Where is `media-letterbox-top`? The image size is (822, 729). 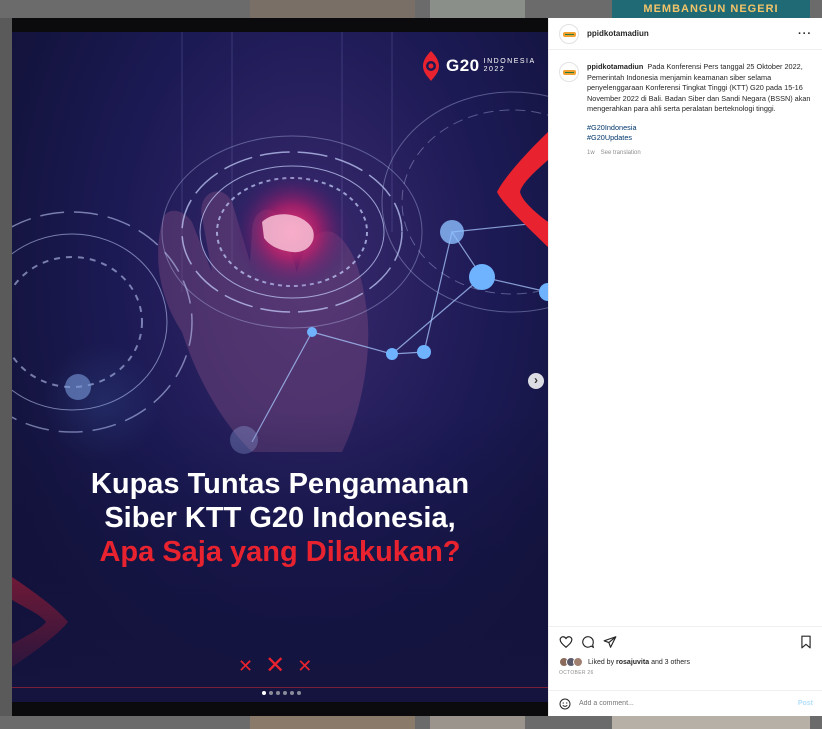
media-letterbox-top is located at coordinates (280, 25).